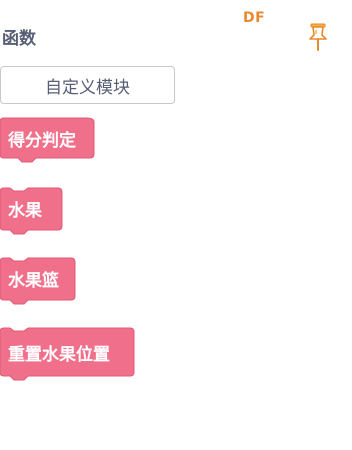 This screenshot has height=450, width=352. I want to click on block-fruit: 水果, so click(31, 211).